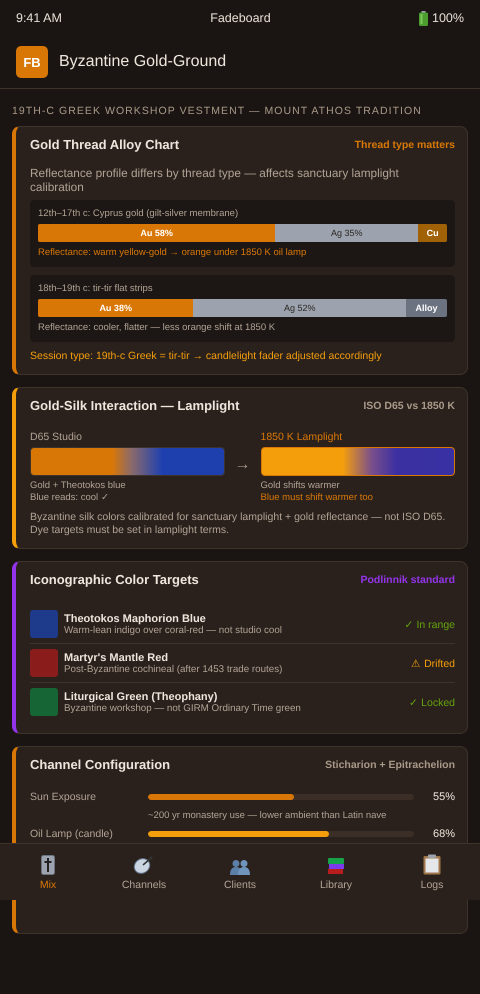  What do you see at coordinates (141, 696) in the screenshot?
I see `target-name: Liturgical Green (Theophany)` at bounding box center [141, 696].